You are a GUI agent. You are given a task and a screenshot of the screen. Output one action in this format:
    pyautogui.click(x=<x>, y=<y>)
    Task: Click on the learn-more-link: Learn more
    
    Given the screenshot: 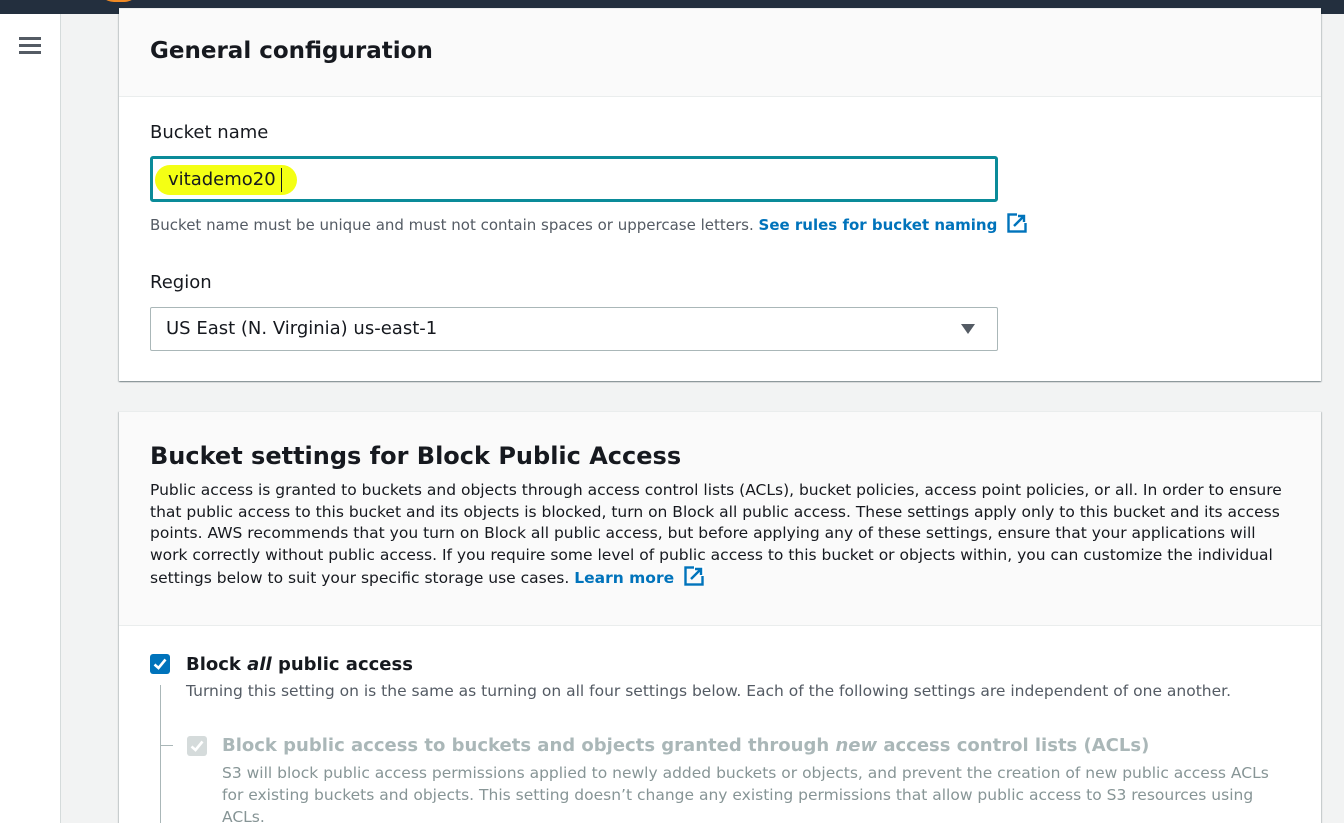 What is the action you would take?
    pyautogui.click(x=639, y=576)
    